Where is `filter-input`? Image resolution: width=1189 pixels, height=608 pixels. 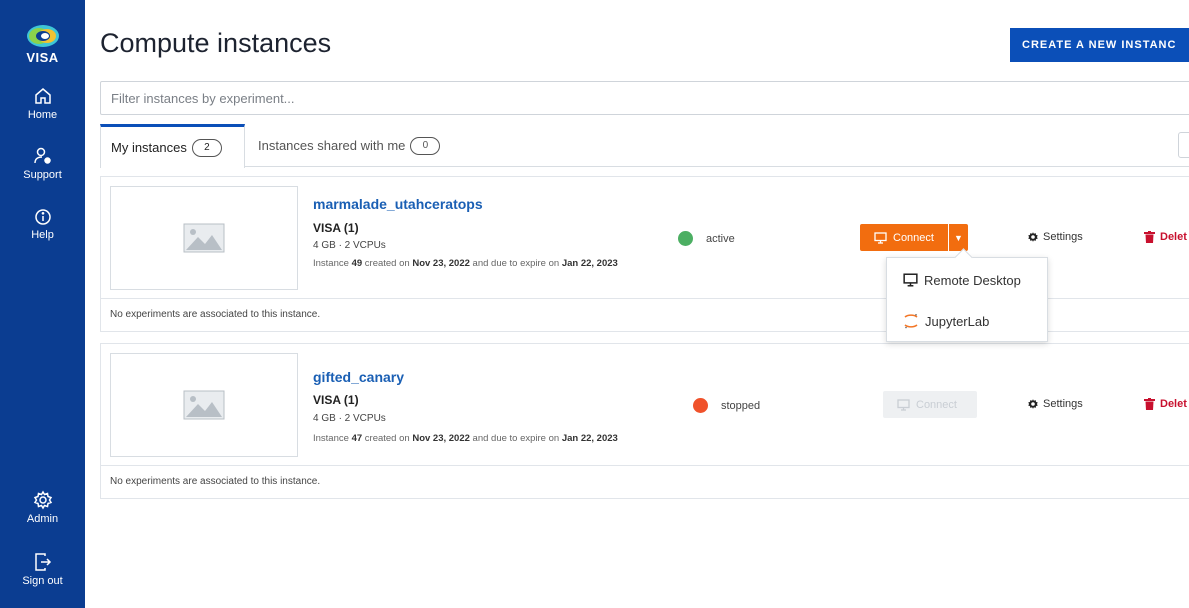
filter-input is located at coordinates (644, 98).